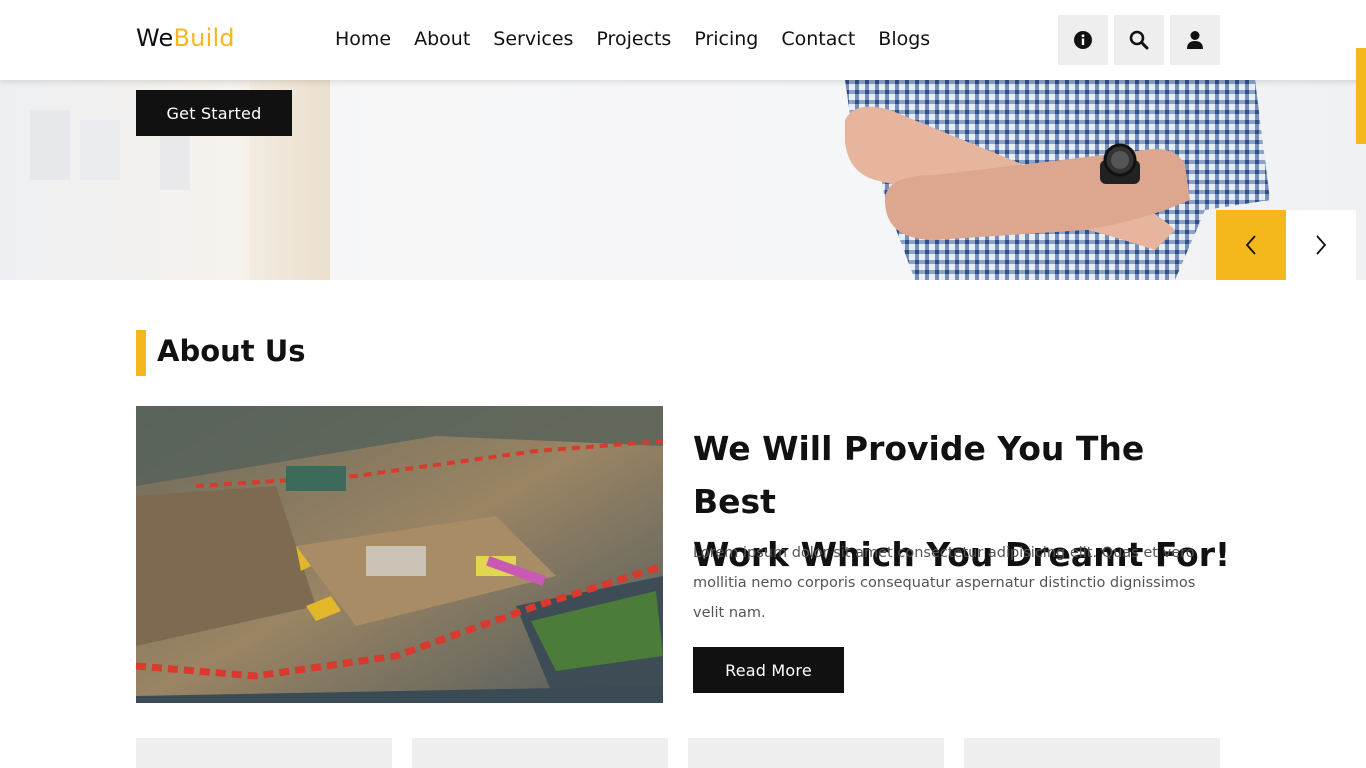  Describe the element at coordinates (533, 39) in the screenshot. I see `nav-services: Services` at that location.